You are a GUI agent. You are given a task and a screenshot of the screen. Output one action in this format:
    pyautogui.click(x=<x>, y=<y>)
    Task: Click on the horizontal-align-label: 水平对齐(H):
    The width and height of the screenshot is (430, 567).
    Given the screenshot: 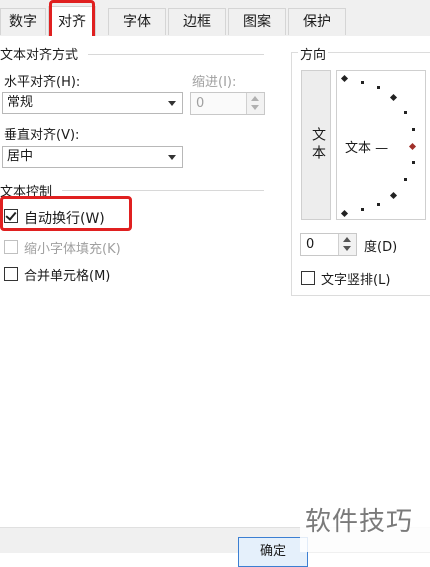 What is the action you would take?
    pyautogui.click(x=42, y=82)
    